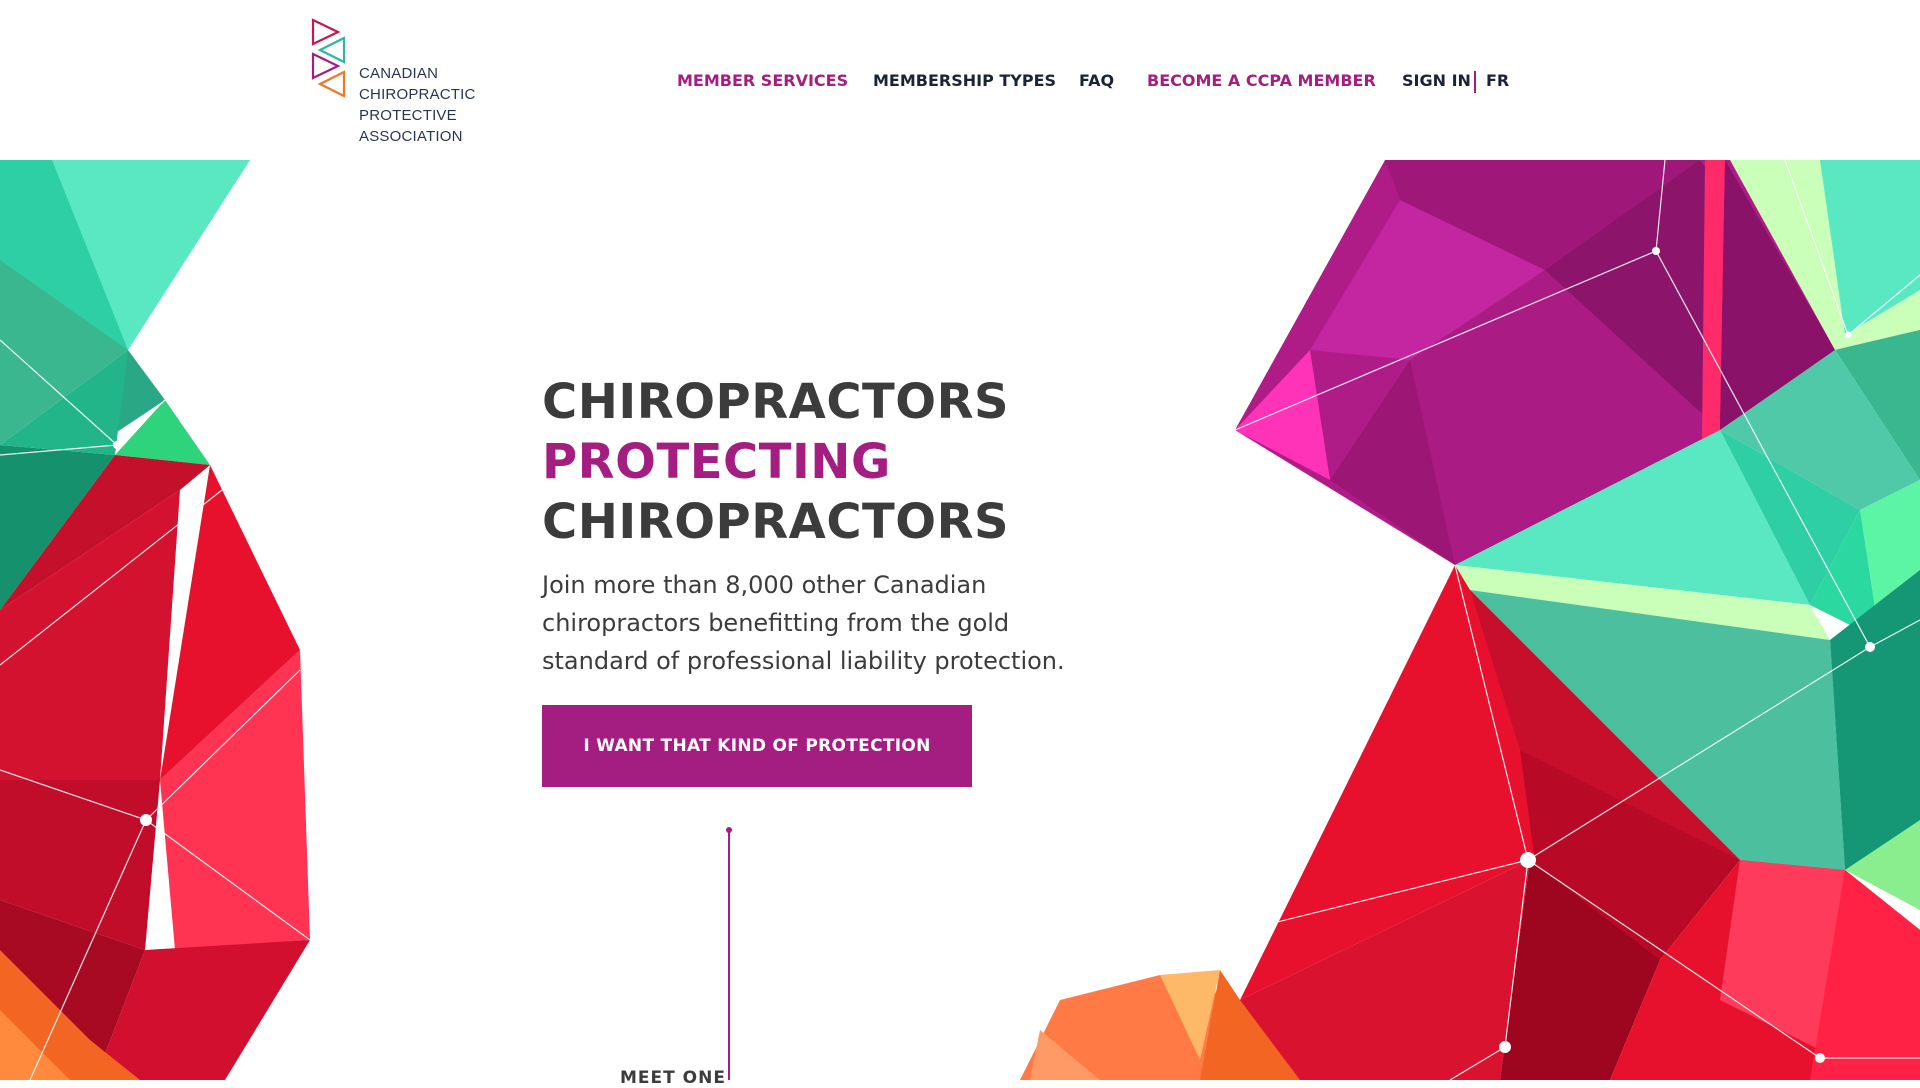 This screenshot has height=1088, width=1920. I want to click on logo-line: ASSOCIATION, so click(411, 136).